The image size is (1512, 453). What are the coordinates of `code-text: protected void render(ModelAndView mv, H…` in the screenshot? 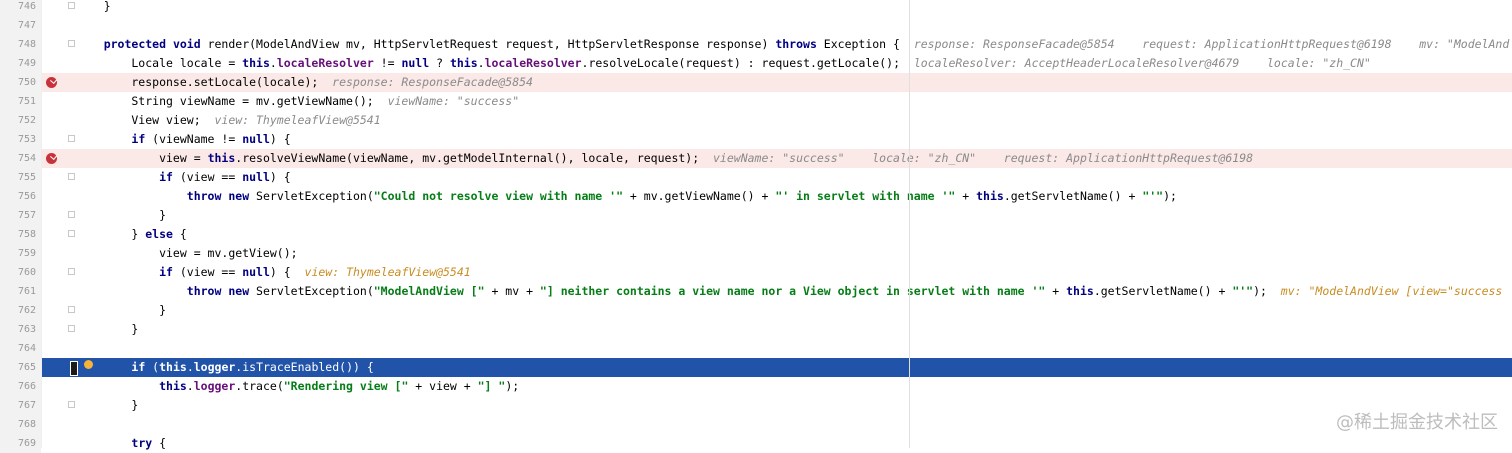 It's located at (793, 44).